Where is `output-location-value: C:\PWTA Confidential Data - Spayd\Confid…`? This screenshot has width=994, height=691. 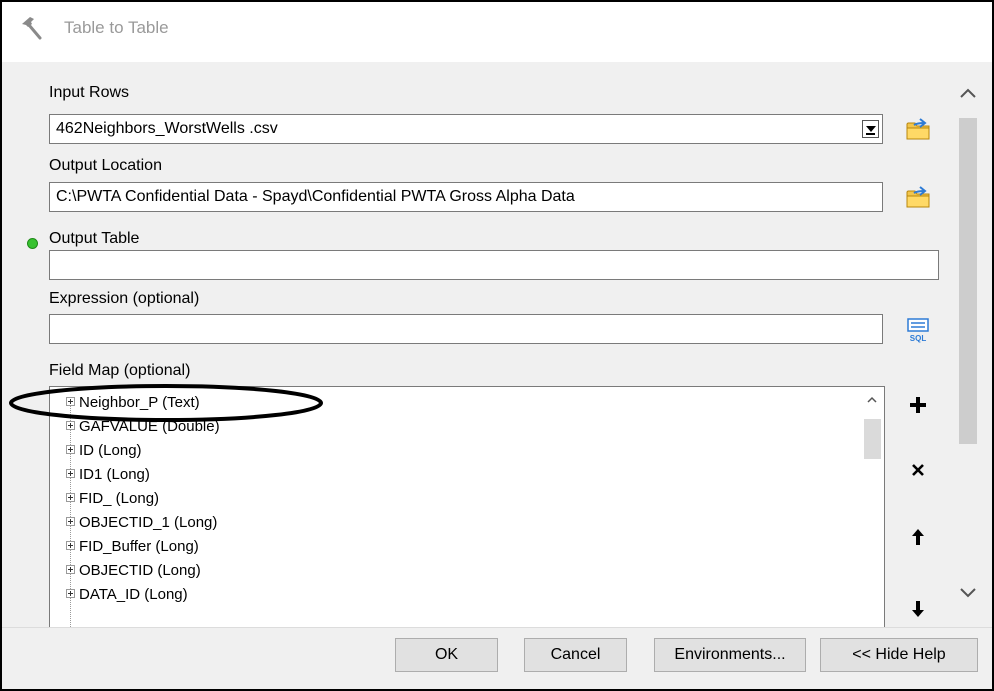
output-location-value: C:\PWTA Confidential Data - Spayd\Confid… is located at coordinates (315, 196).